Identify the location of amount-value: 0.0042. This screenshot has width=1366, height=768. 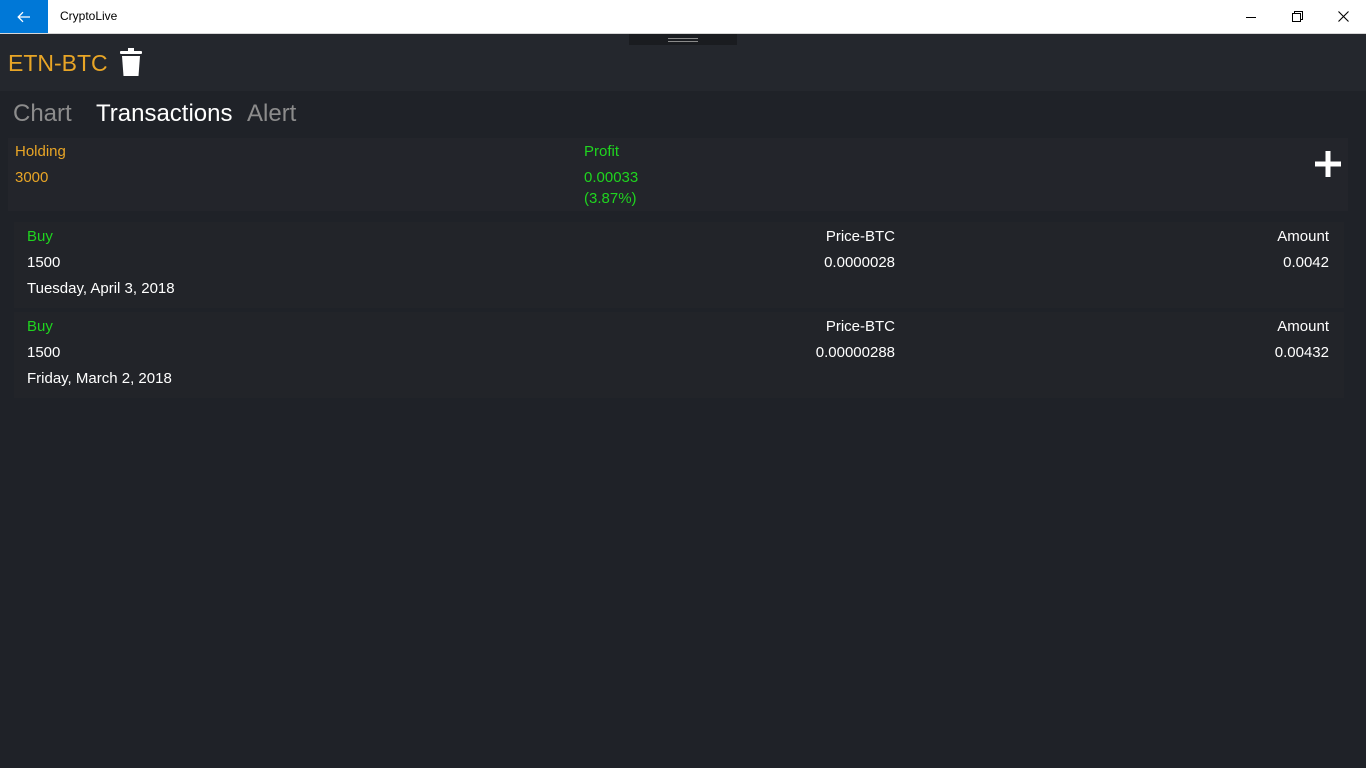
(1306, 262).